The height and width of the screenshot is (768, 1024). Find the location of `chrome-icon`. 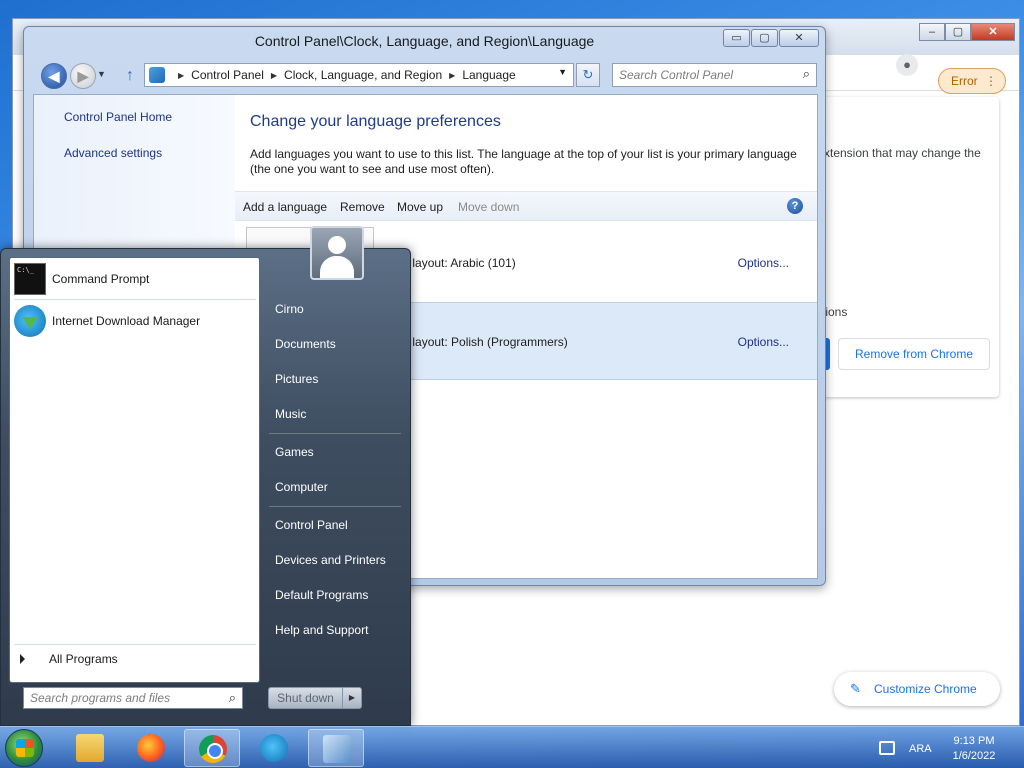

chrome-icon is located at coordinates (213, 749).